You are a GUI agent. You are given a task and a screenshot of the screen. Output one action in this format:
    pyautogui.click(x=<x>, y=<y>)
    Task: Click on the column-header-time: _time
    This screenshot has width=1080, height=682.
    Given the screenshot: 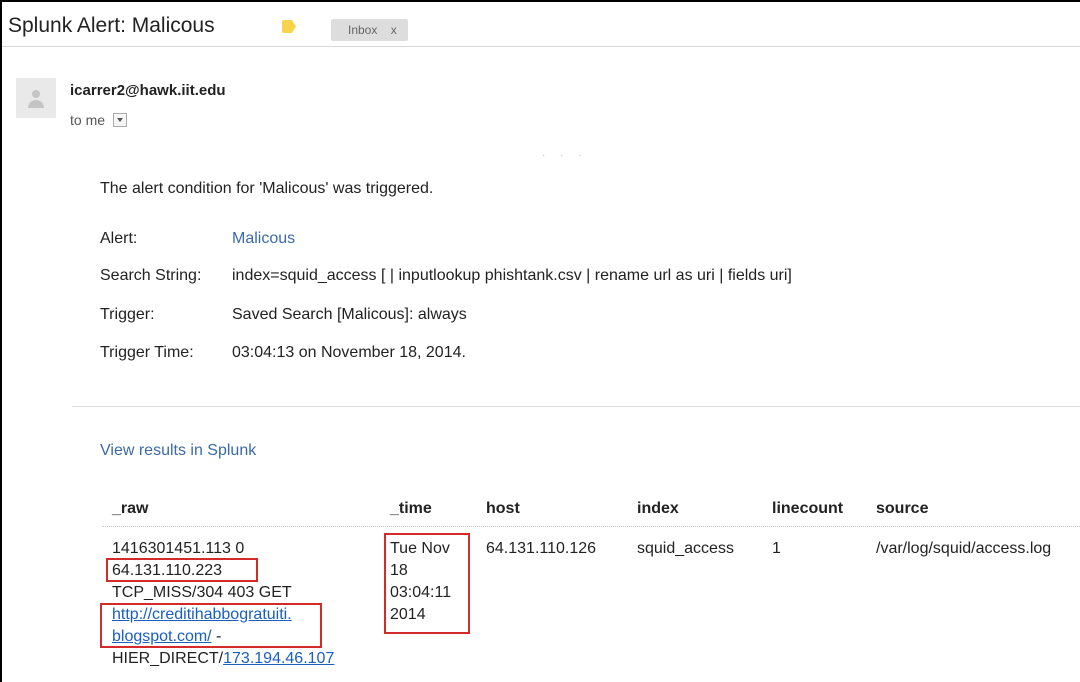 What is the action you would take?
    pyautogui.click(x=411, y=508)
    